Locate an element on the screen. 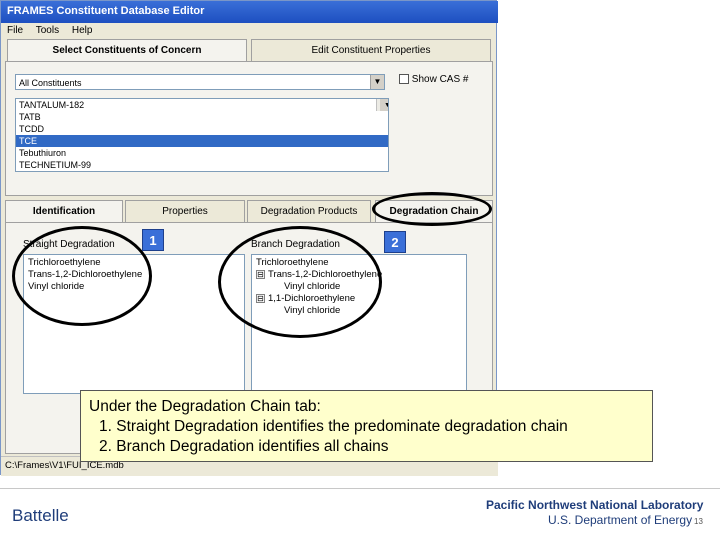  marker-1-badge: 1 is located at coordinates (153, 240).